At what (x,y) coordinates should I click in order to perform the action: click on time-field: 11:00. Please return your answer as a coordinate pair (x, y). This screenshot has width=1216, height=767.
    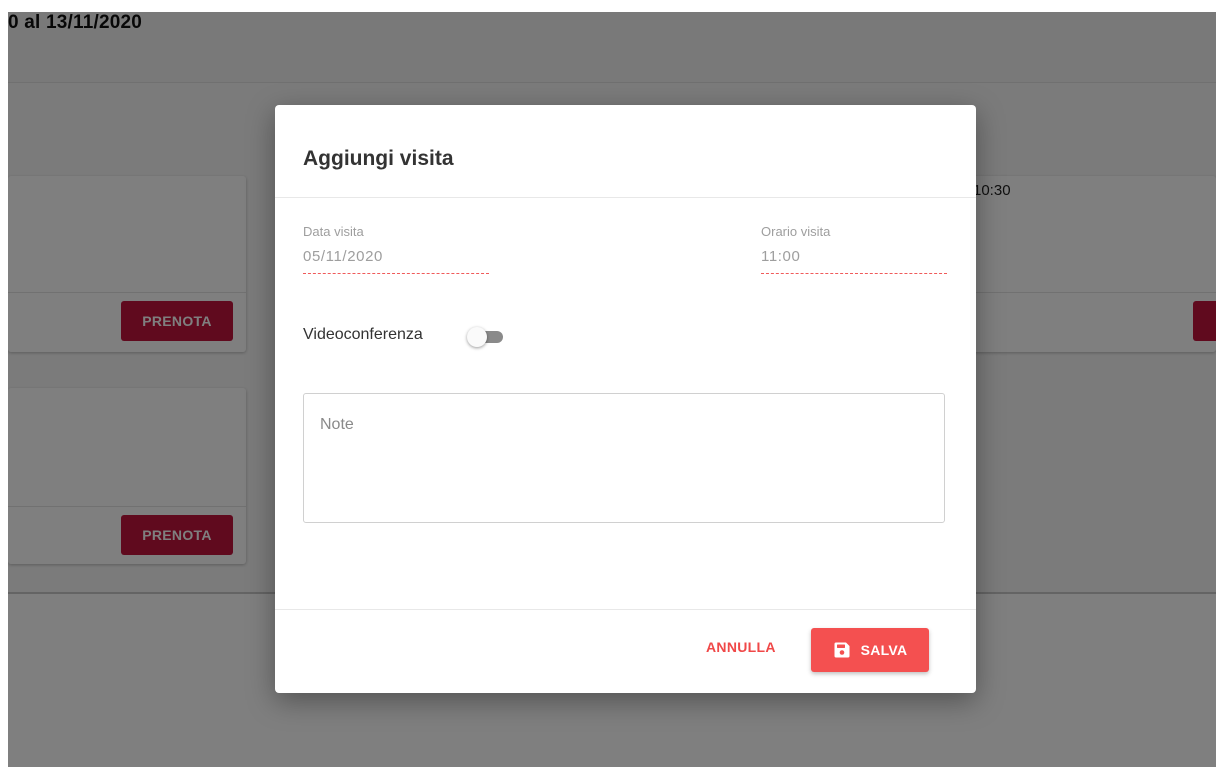
    Looking at the image, I should click on (780, 256).